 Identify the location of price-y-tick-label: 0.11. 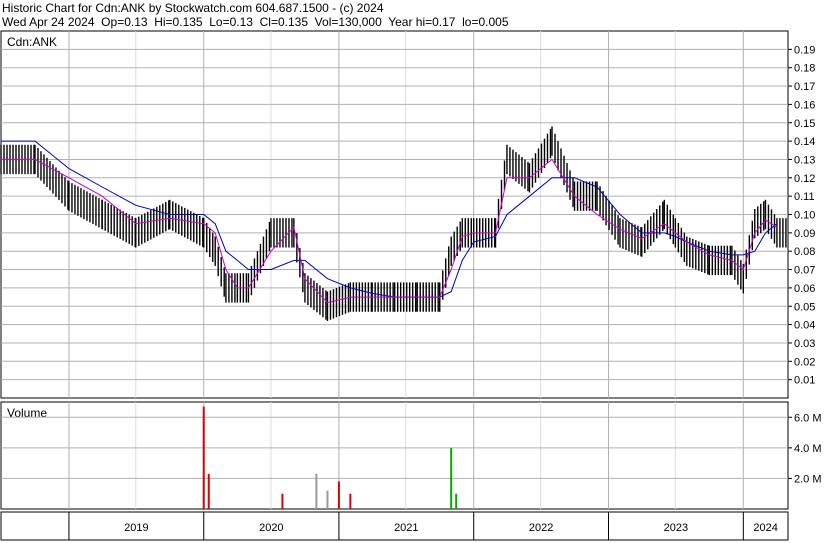
(804, 197).